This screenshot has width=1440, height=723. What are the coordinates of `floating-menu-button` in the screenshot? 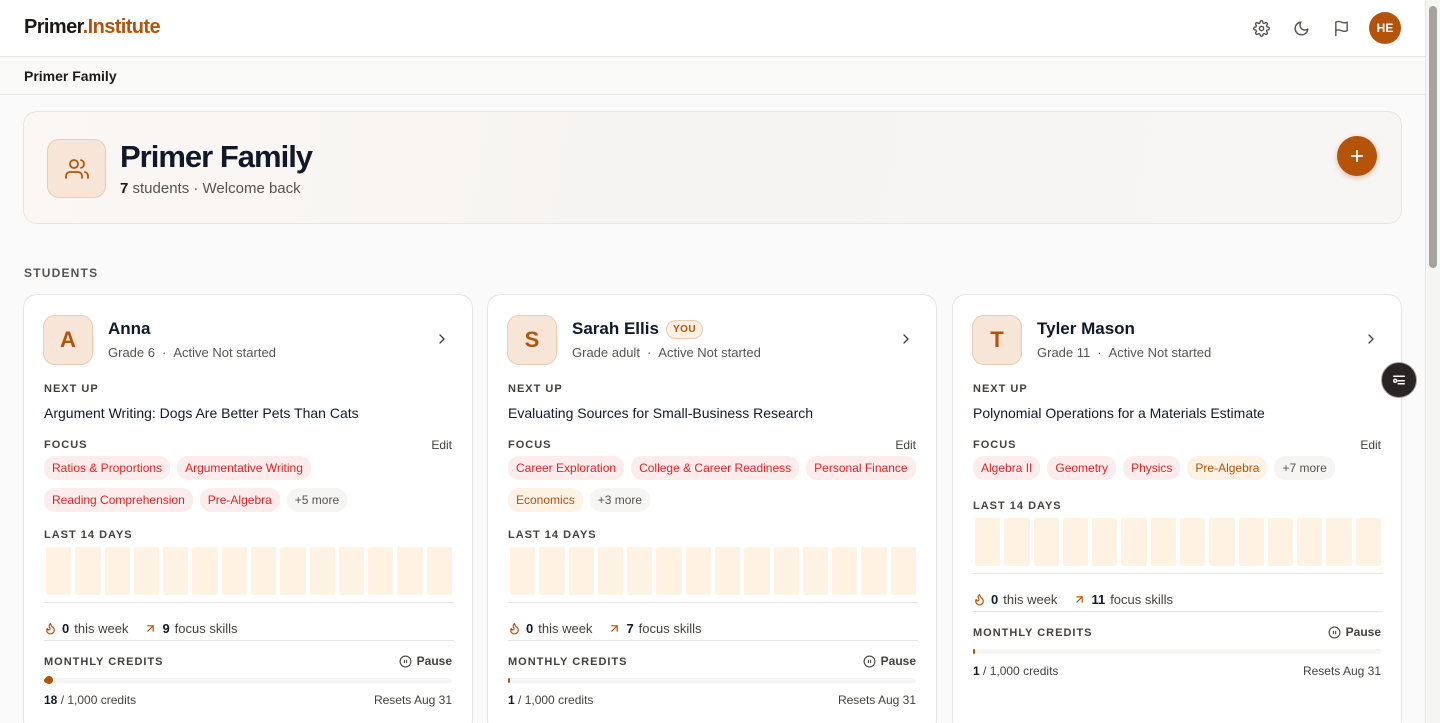 It's located at (1399, 380).